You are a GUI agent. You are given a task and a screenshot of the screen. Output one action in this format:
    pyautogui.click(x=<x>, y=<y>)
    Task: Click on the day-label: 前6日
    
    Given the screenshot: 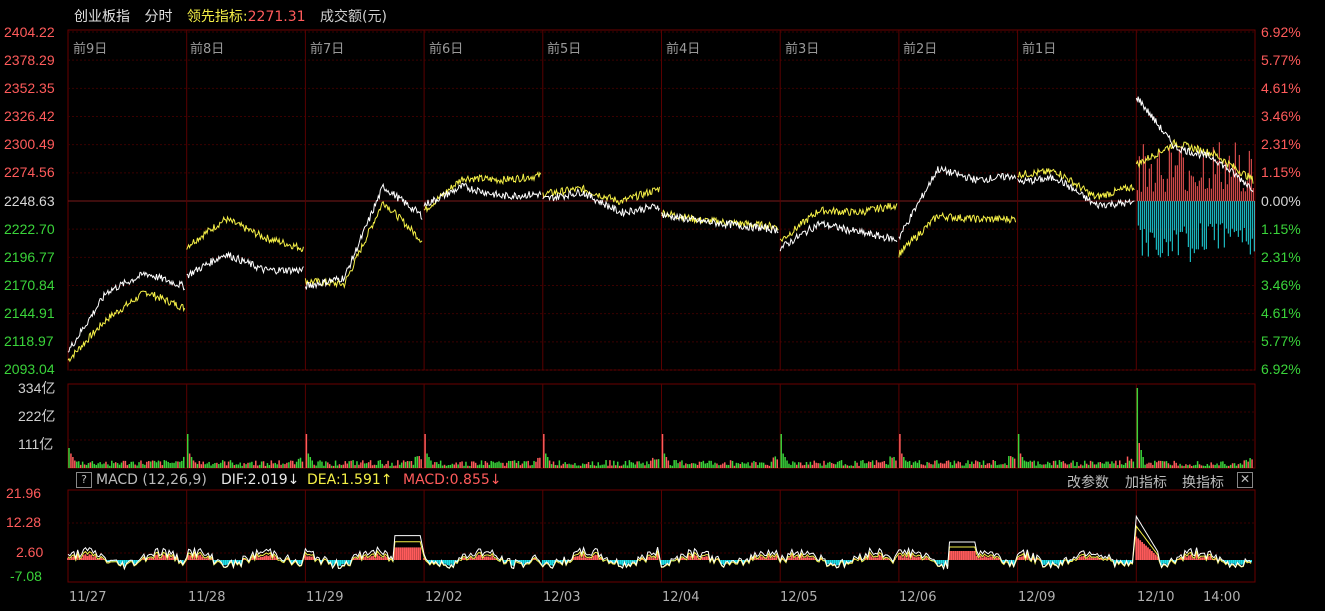 What is the action you would take?
    pyautogui.click(x=446, y=49)
    